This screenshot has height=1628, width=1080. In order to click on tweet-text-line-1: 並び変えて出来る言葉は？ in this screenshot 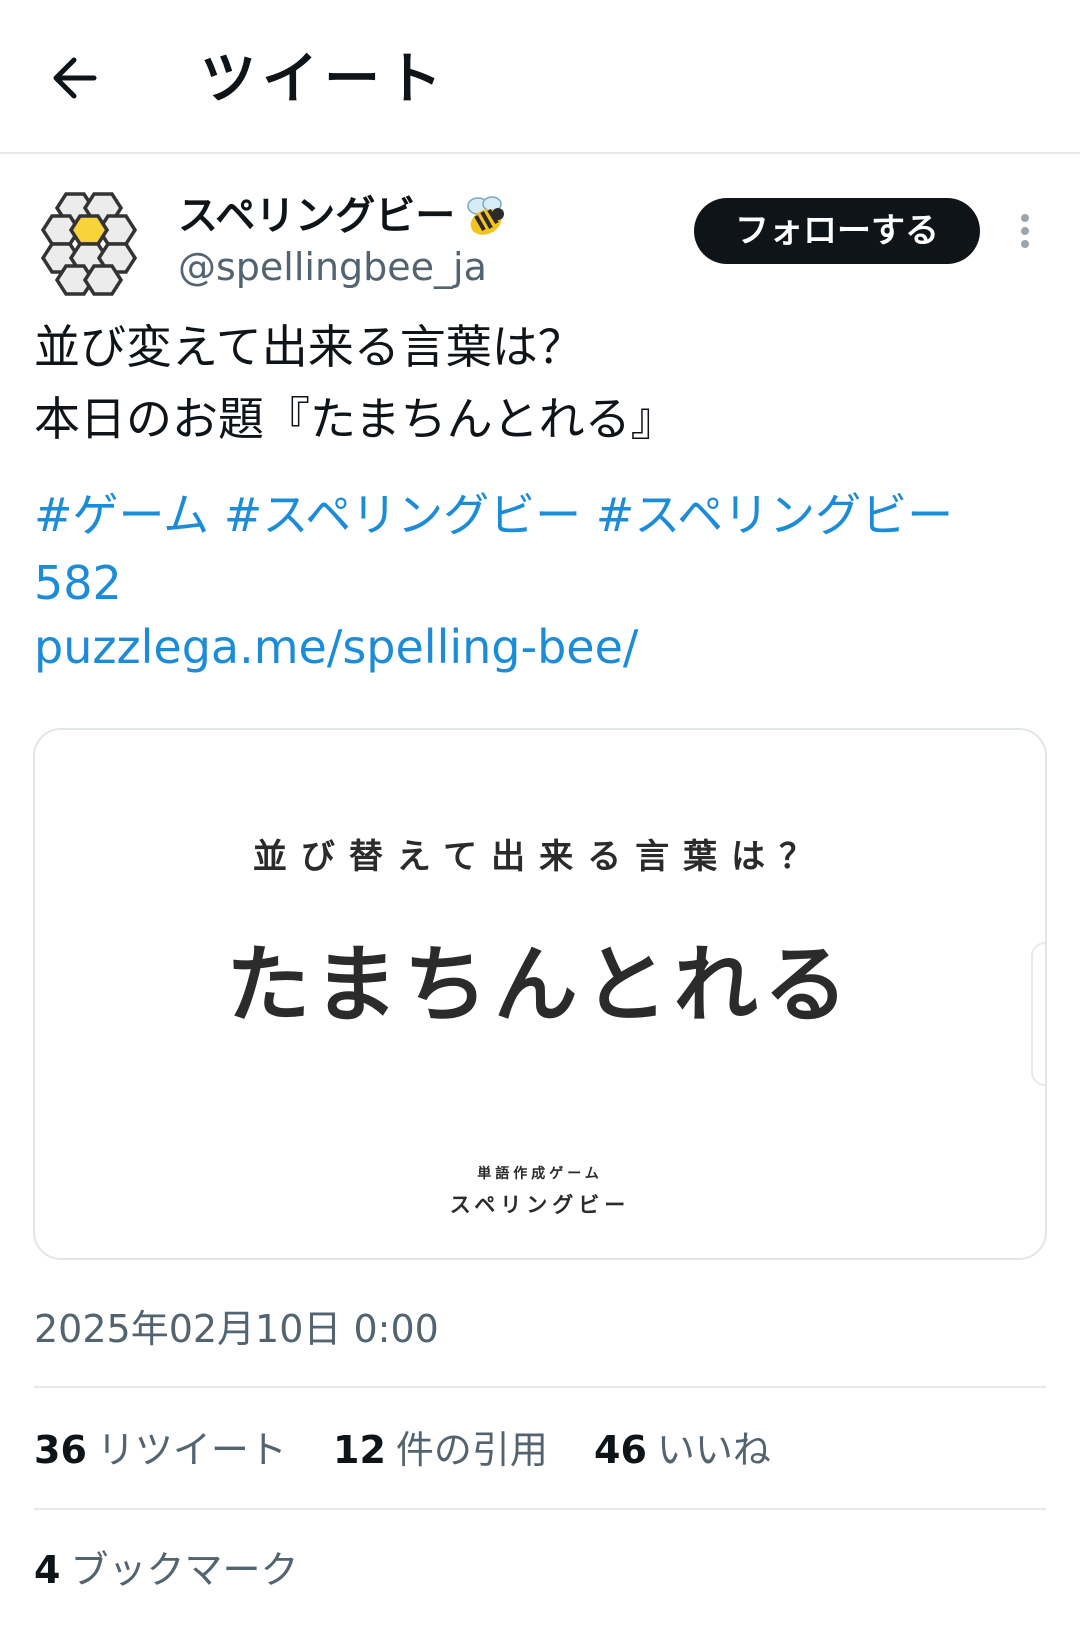, I will do `click(309, 347)`.